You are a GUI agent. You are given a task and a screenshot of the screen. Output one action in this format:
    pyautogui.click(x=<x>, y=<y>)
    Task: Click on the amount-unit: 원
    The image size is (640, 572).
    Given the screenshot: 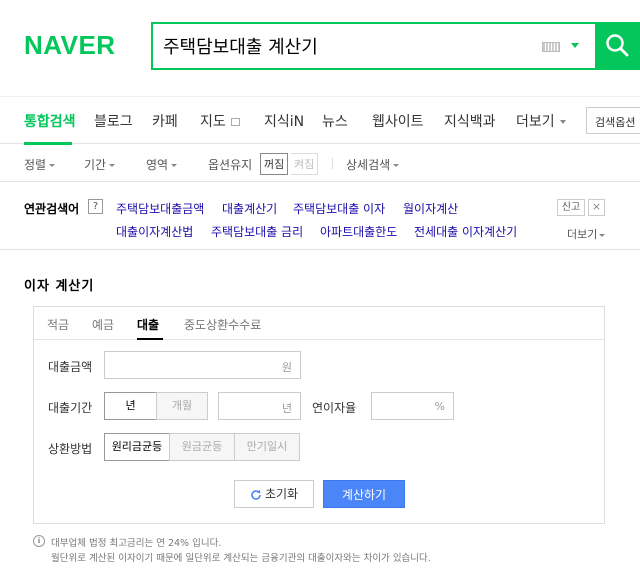 What is the action you would take?
    pyautogui.click(x=286, y=367)
    